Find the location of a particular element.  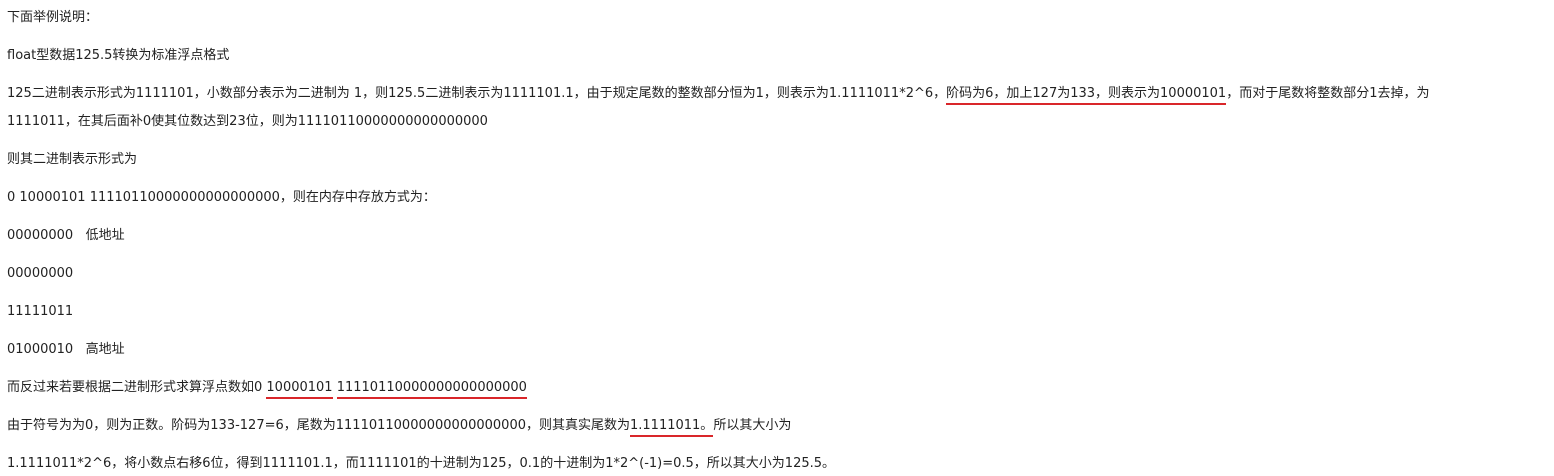

intro-text: 下面举例说明： is located at coordinates (53, 17).